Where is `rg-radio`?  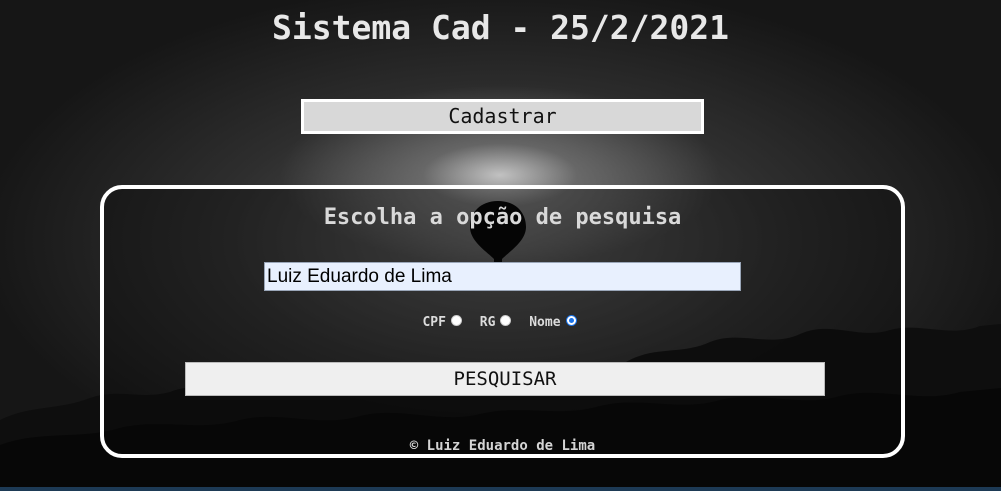
rg-radio is located at coordinates (506, 320).